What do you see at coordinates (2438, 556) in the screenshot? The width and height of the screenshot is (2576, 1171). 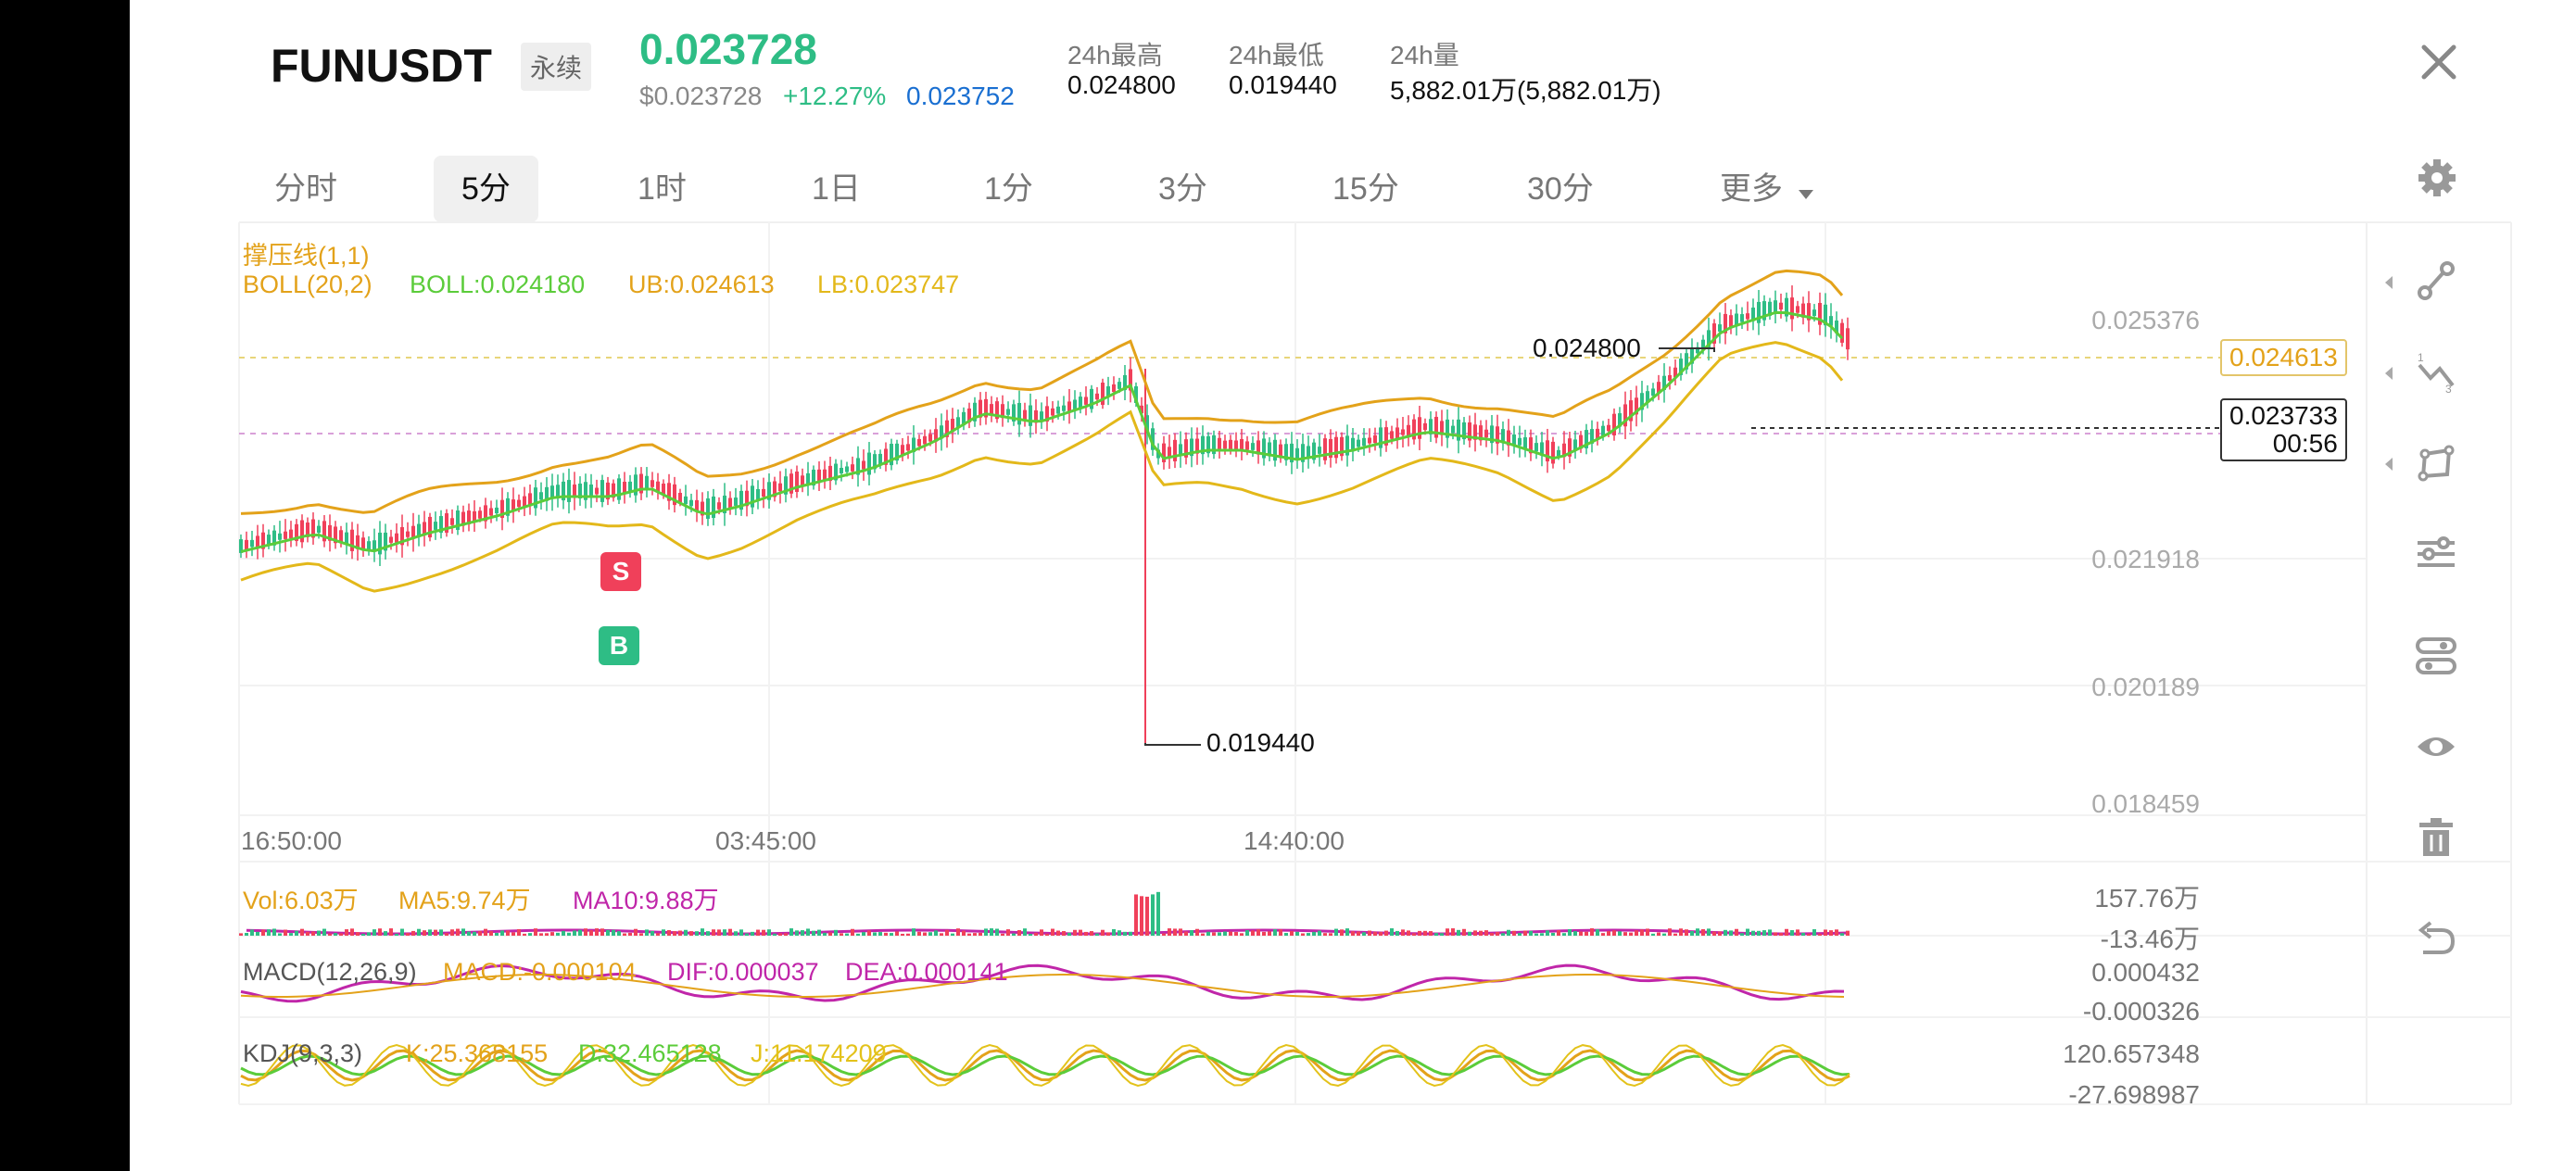 I see `adjust-icon` at bounding box center [2438, 556].